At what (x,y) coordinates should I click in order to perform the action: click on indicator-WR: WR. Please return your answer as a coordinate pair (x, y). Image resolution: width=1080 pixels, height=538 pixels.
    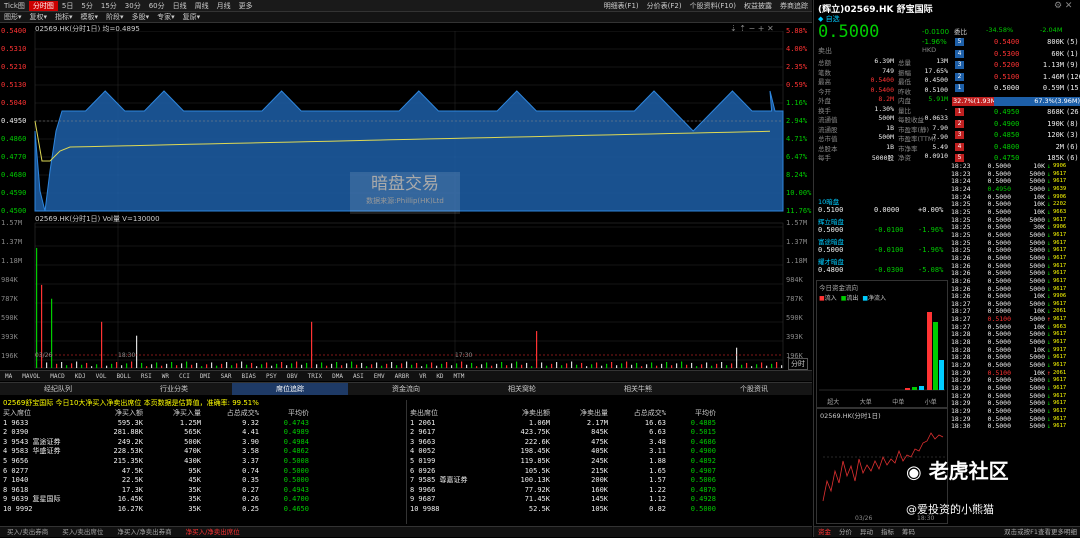
    Looking at the image, I should click on (165, 376).